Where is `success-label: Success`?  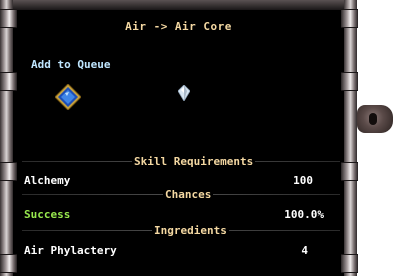
success-label: Success is located at coordinates (47, 214).